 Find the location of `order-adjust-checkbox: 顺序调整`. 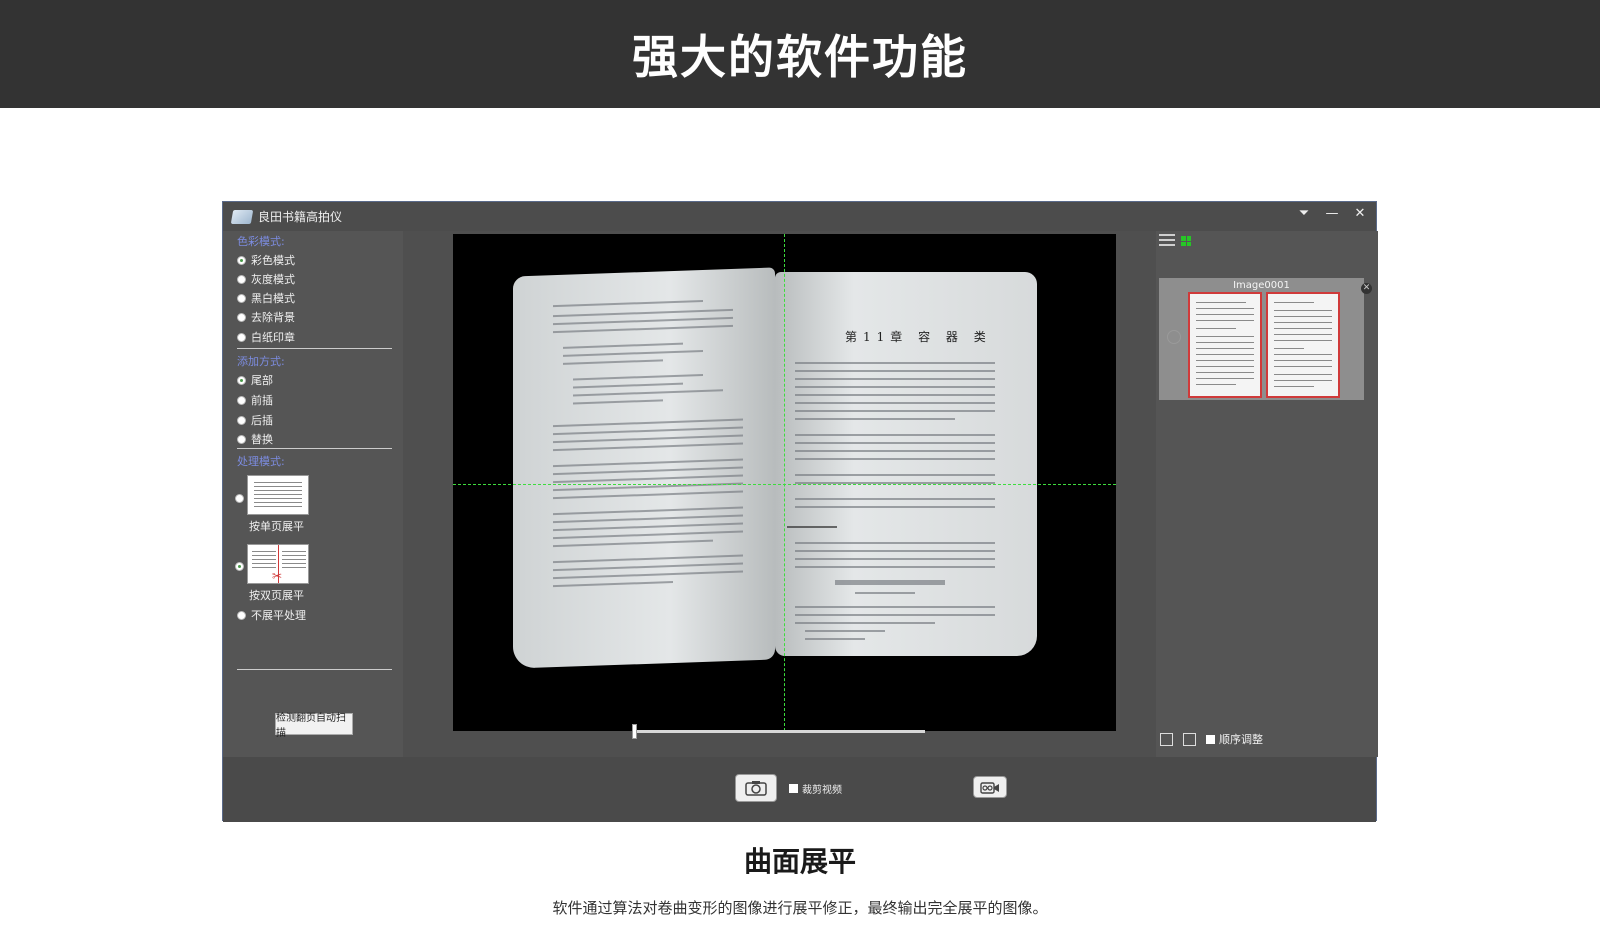

order-adjust-checkbox: 顺序调整 is located at coordinates (1234, 739).